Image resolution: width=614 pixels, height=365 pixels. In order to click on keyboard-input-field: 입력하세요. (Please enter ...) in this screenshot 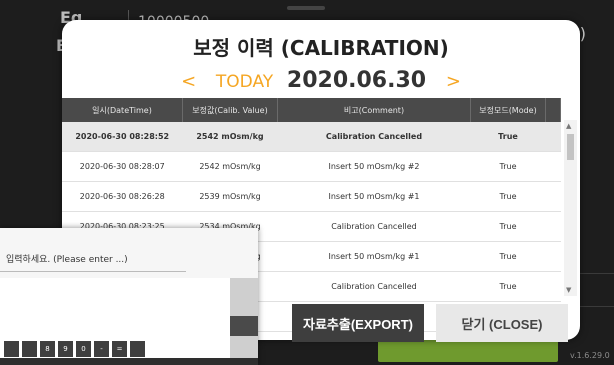, I will do `click(93, 260)`.